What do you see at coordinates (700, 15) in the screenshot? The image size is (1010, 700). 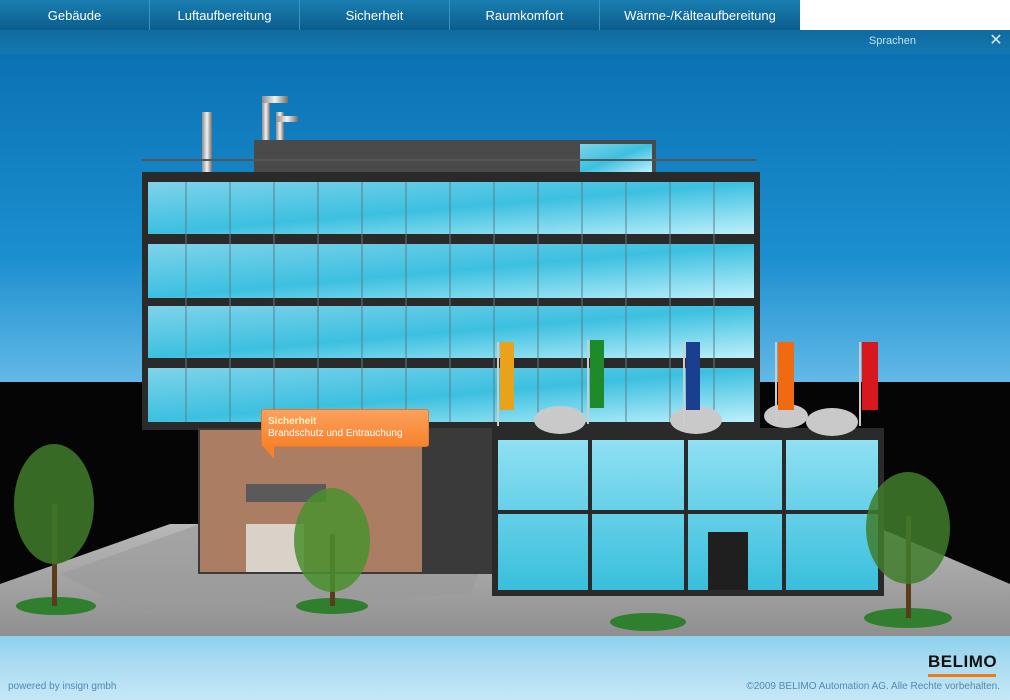 I see `tab-waerme-kaelteaufbereitung: Wärme-/Kälteaufbereitung` at bounding box center [700, 15].